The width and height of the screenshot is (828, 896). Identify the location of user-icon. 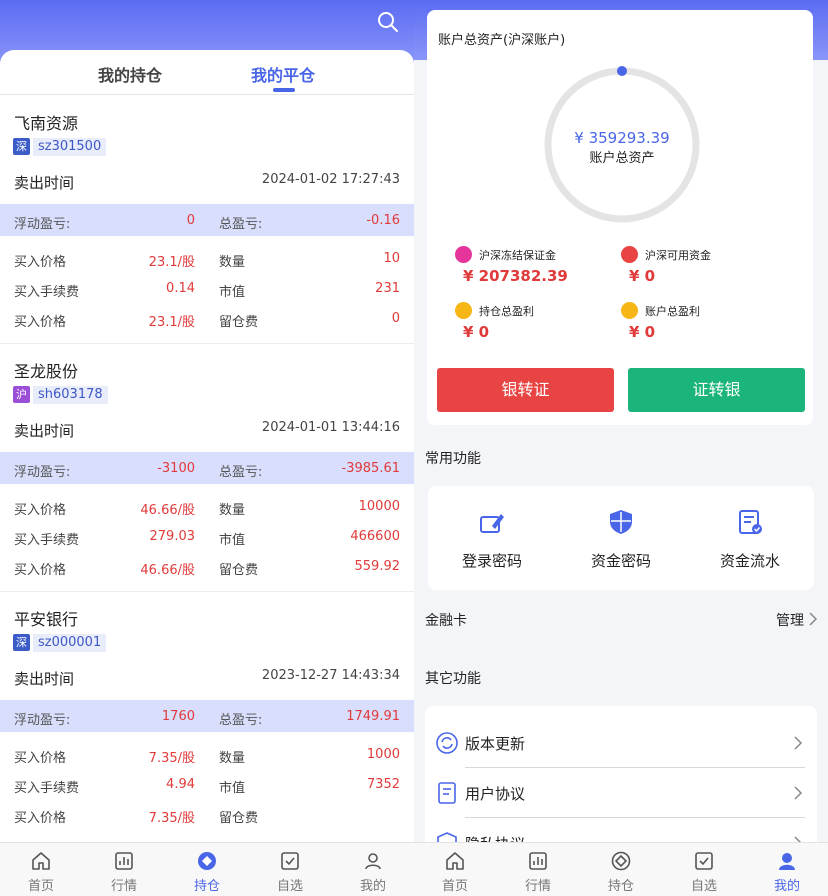
(373, 861).